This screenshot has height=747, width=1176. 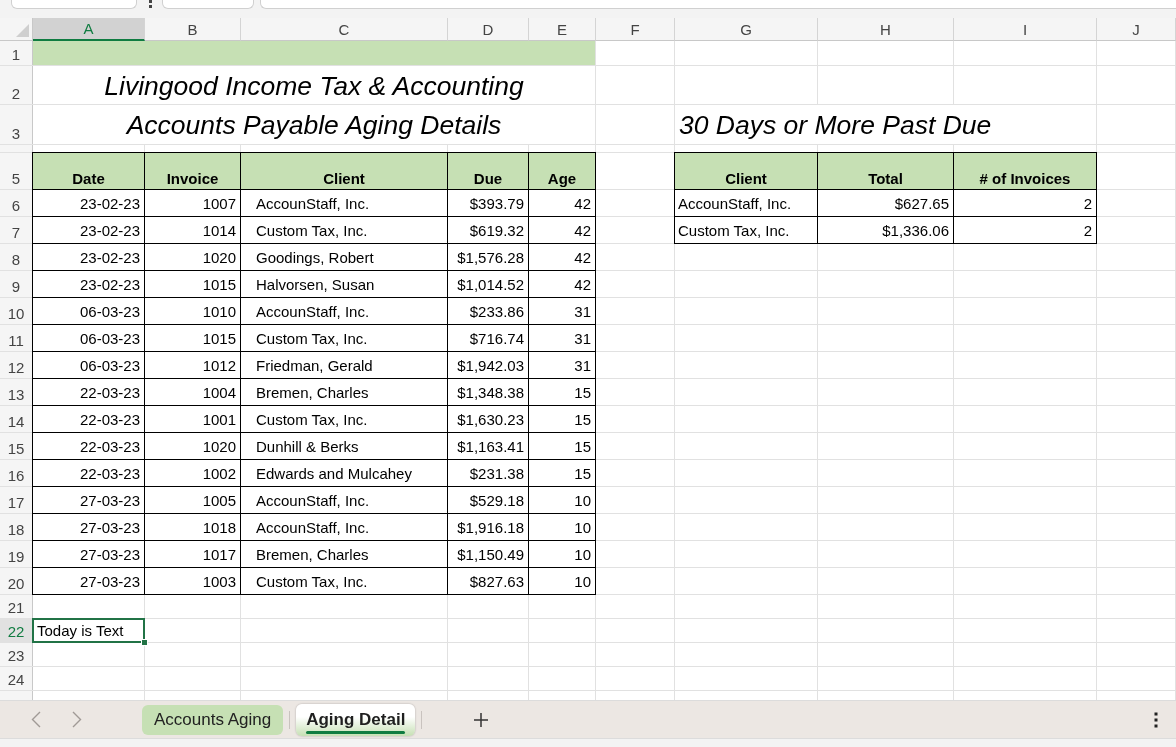 What do you see at coordinates (16, 606) in the screenshot?
I see `row-header: 21` at bounding box center [16, 606].